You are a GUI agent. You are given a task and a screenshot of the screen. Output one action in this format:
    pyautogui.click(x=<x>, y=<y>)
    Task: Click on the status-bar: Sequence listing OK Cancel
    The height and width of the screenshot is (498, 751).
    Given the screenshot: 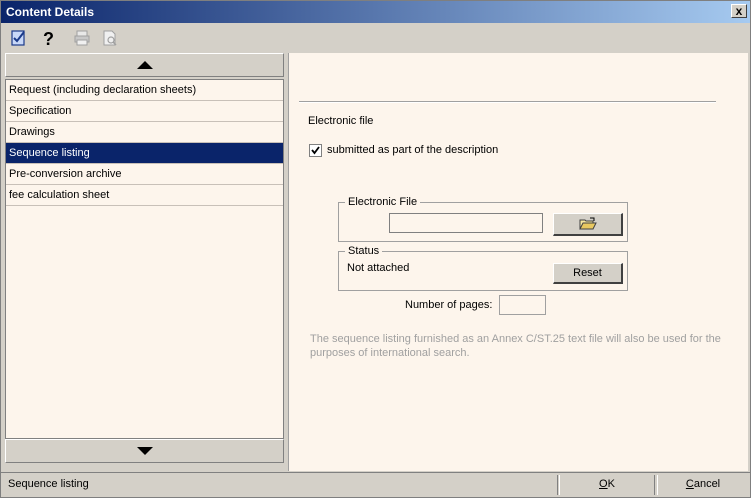 What is the action you would take?
    pyautogui.click(x=375, y=484)
    